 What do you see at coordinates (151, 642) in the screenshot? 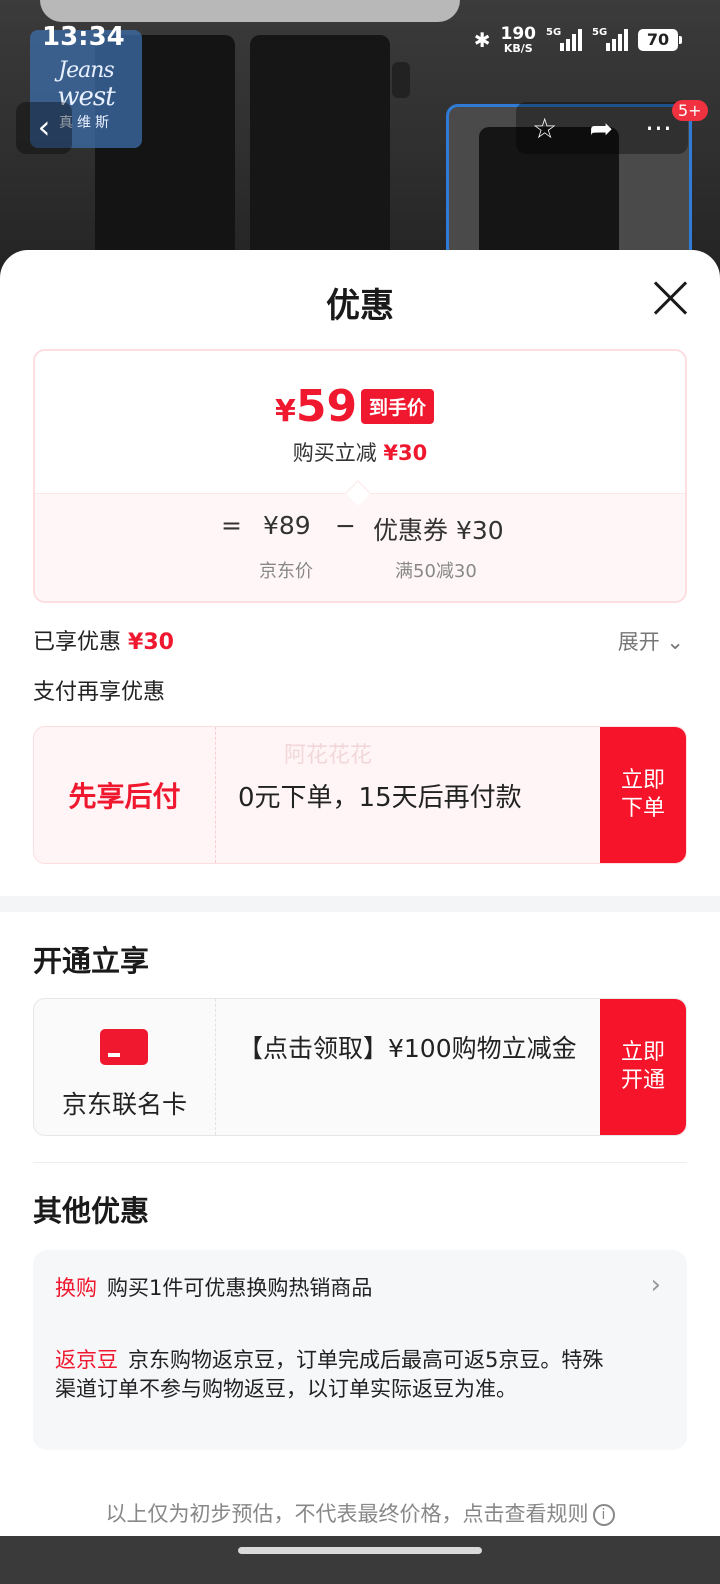
I see `enjoyed-amount: ¥30` at bounding box center [151, 642].